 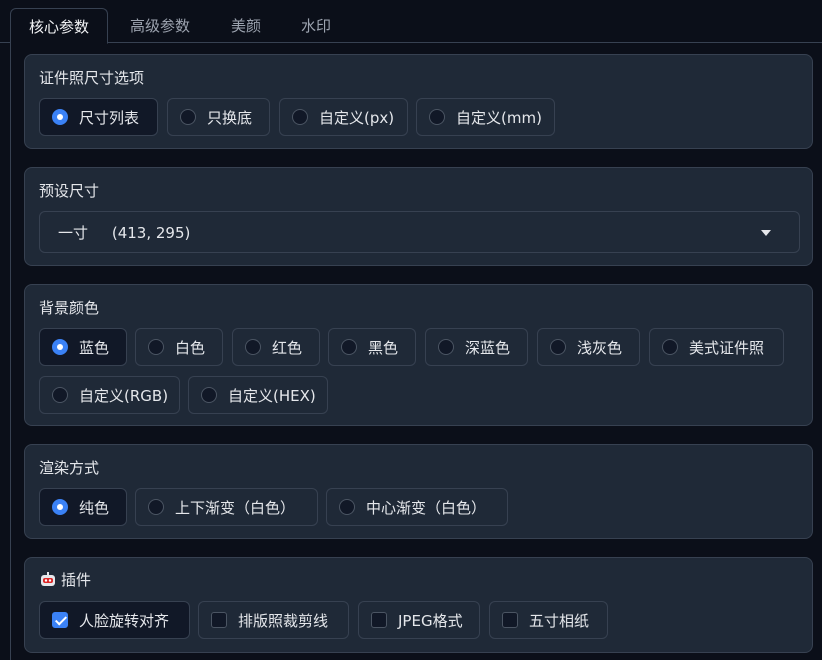 I want to click on plugins-panel: 插件 人脸旋转对齐 排版照裁剪线 JPEG格式 五寸相纸, so click(x=418, y=605).